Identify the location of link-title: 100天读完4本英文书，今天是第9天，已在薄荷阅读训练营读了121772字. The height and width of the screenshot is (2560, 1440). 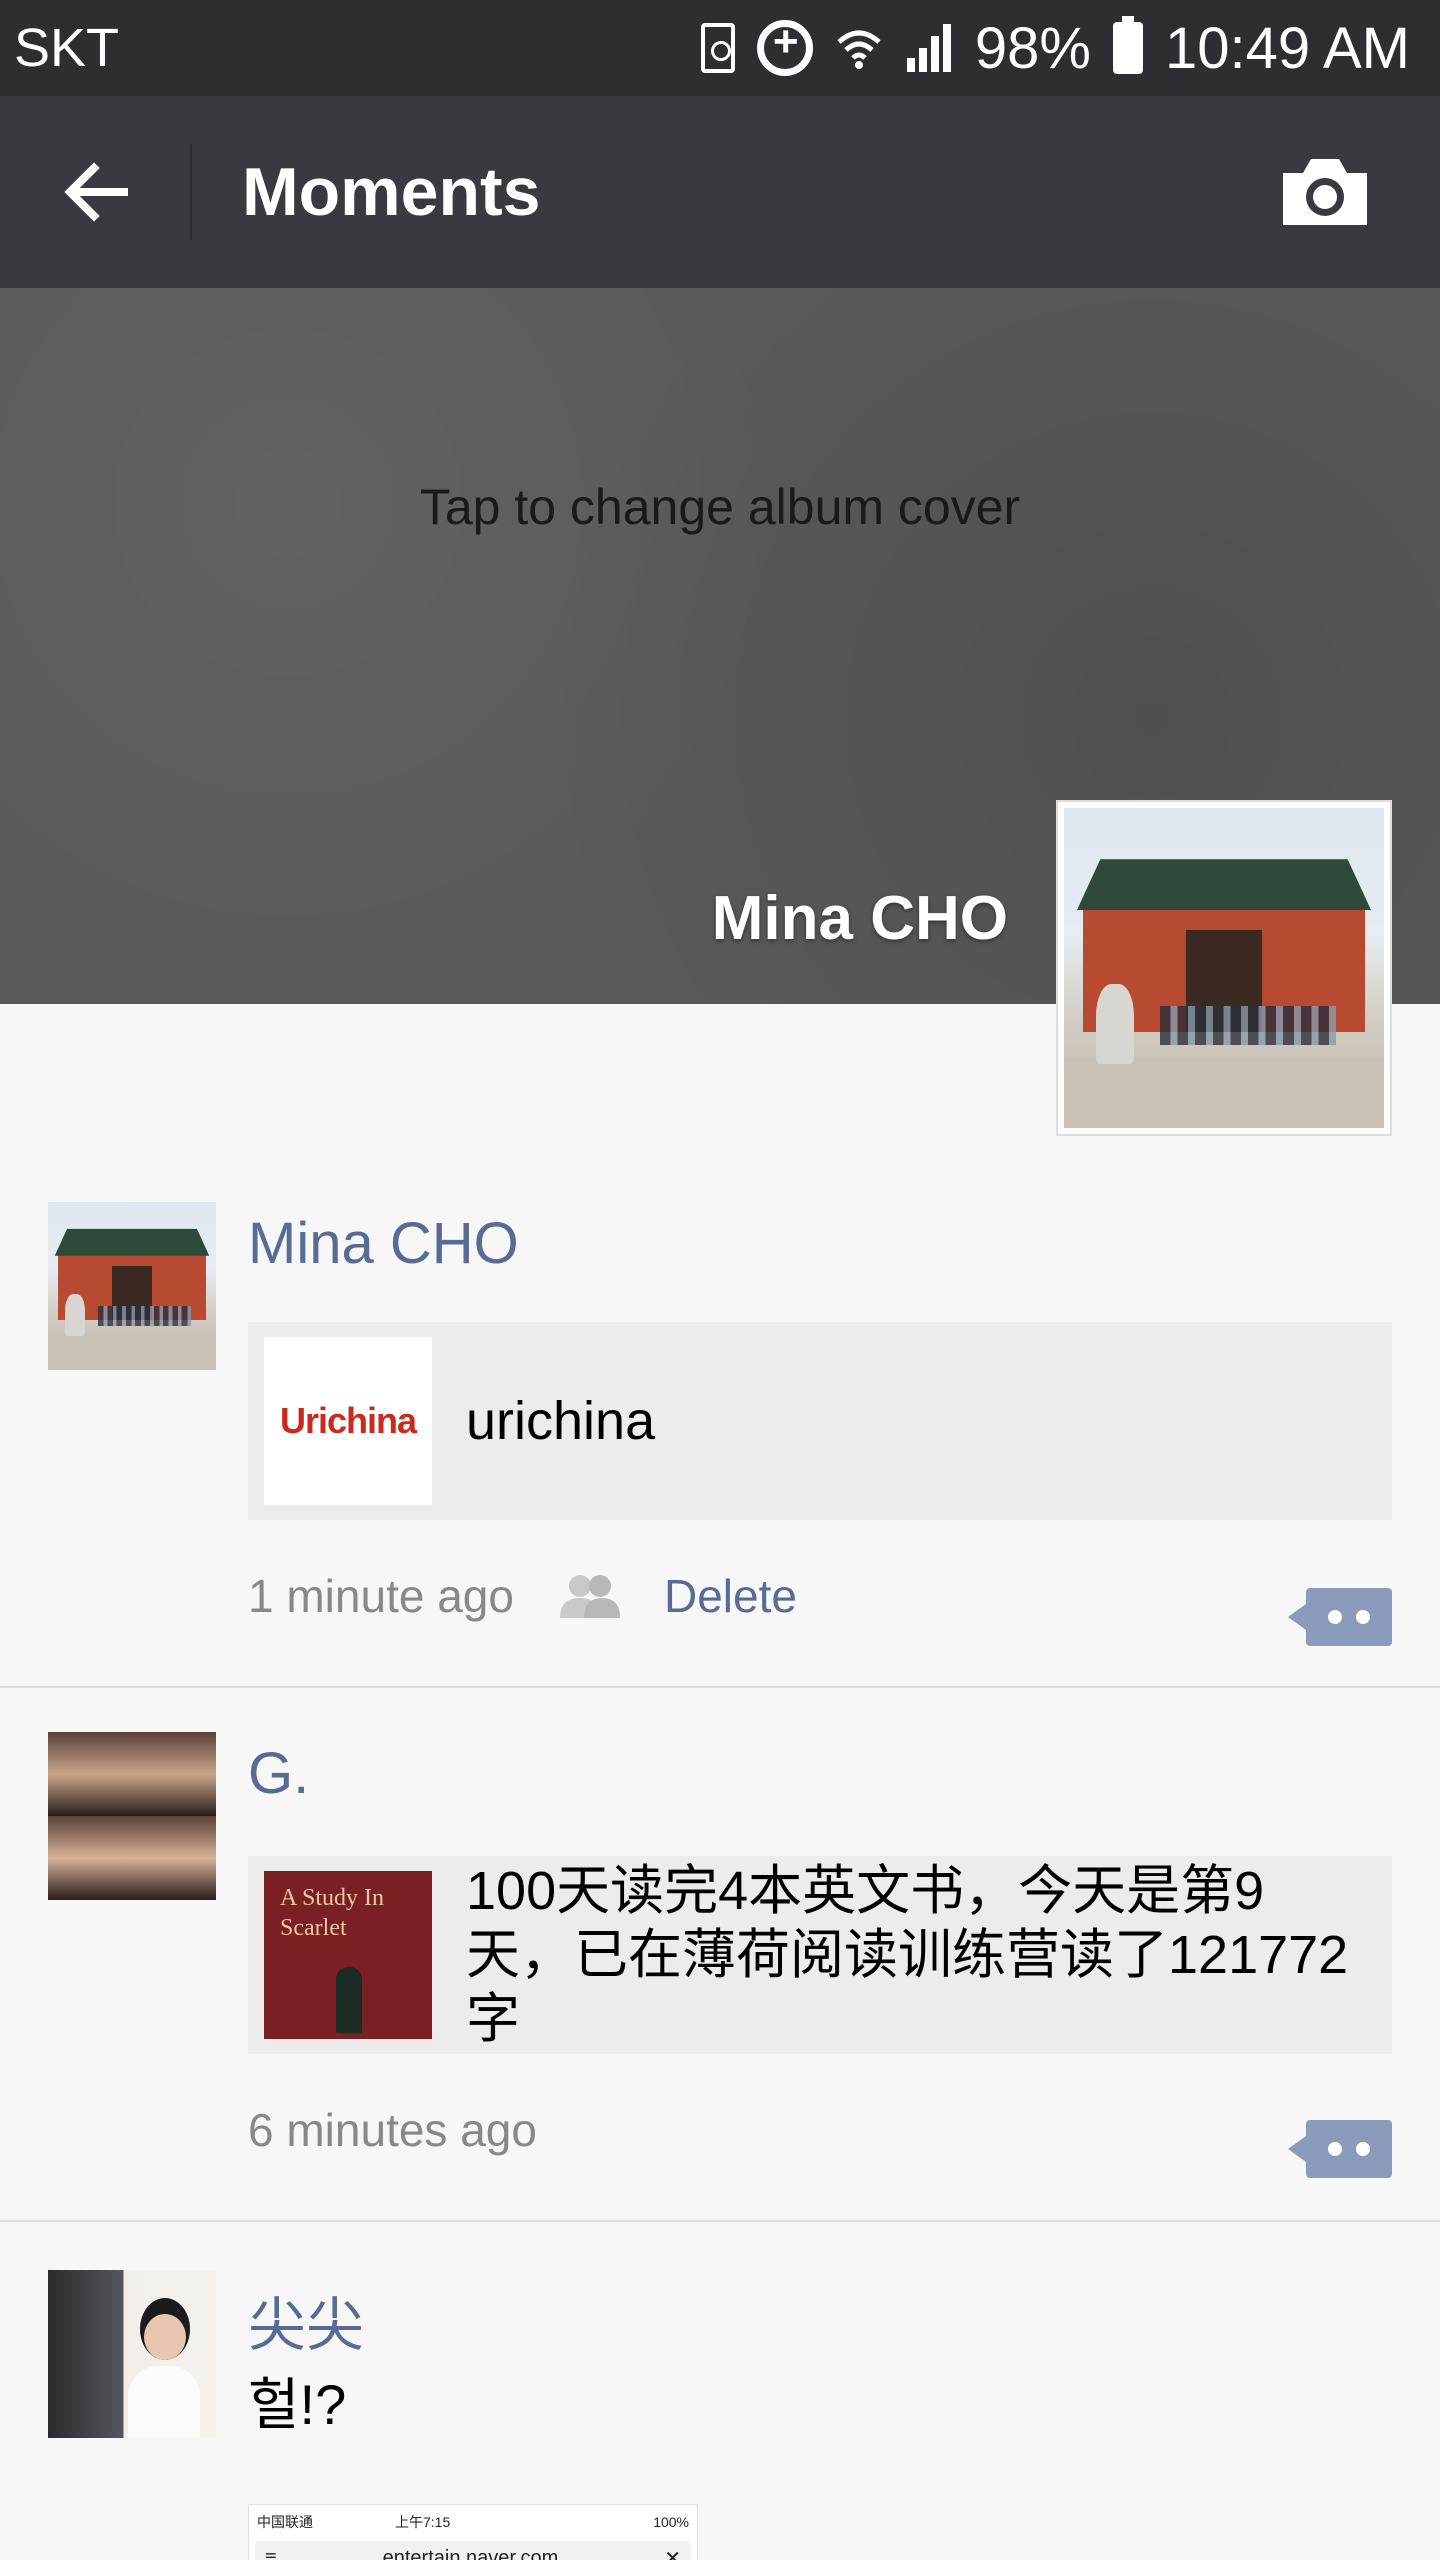
(907, 1955).